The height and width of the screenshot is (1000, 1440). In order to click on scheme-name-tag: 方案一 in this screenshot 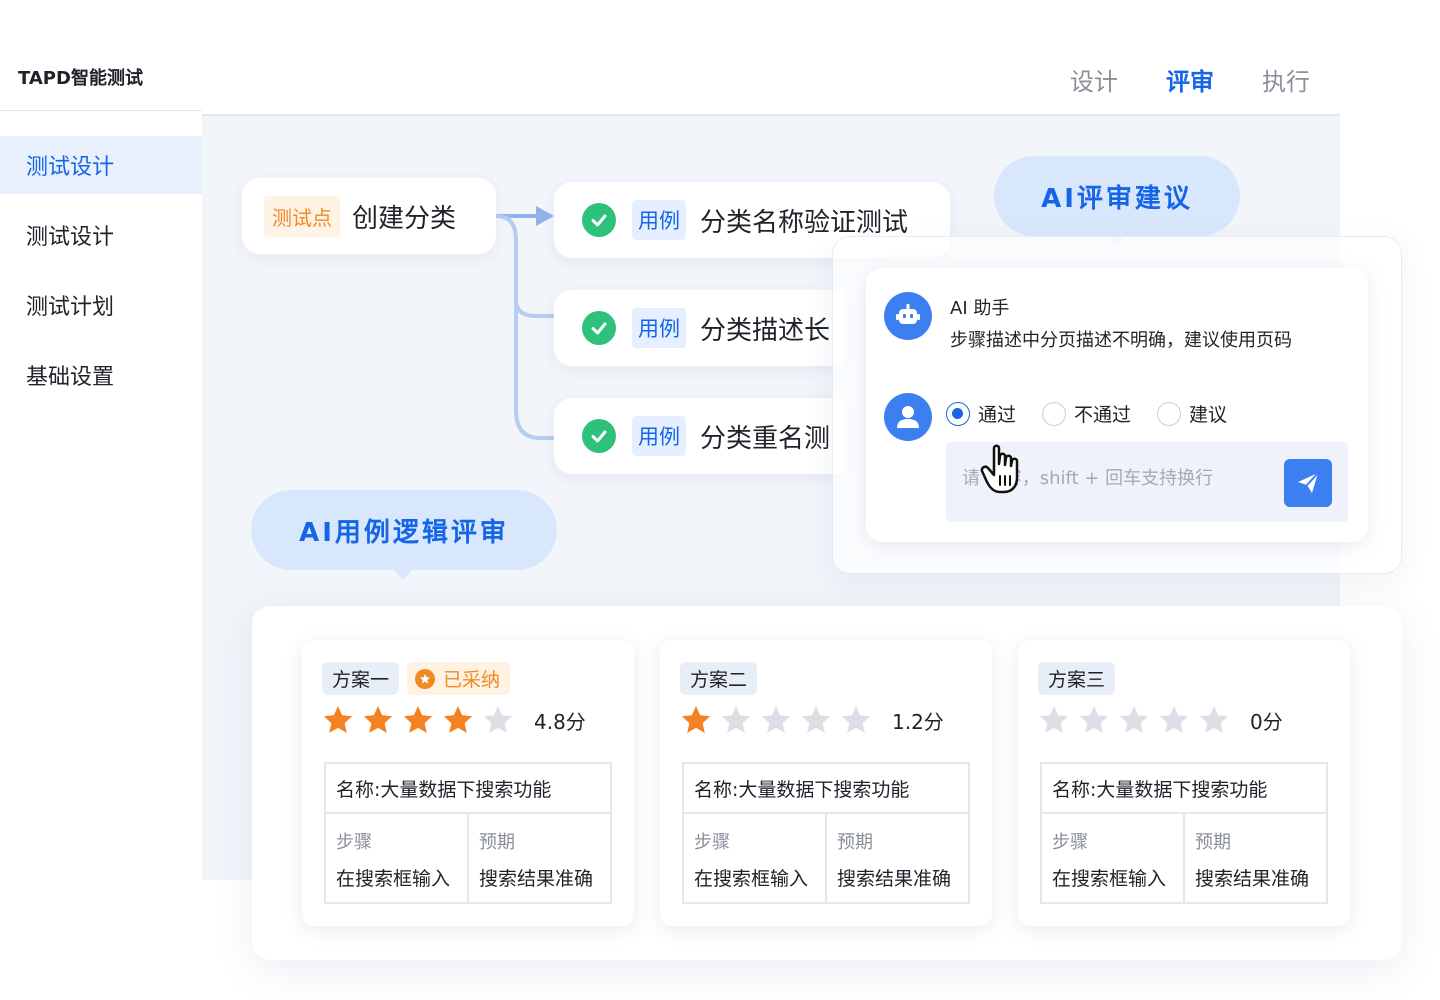, I will do `click(361, 678)`.